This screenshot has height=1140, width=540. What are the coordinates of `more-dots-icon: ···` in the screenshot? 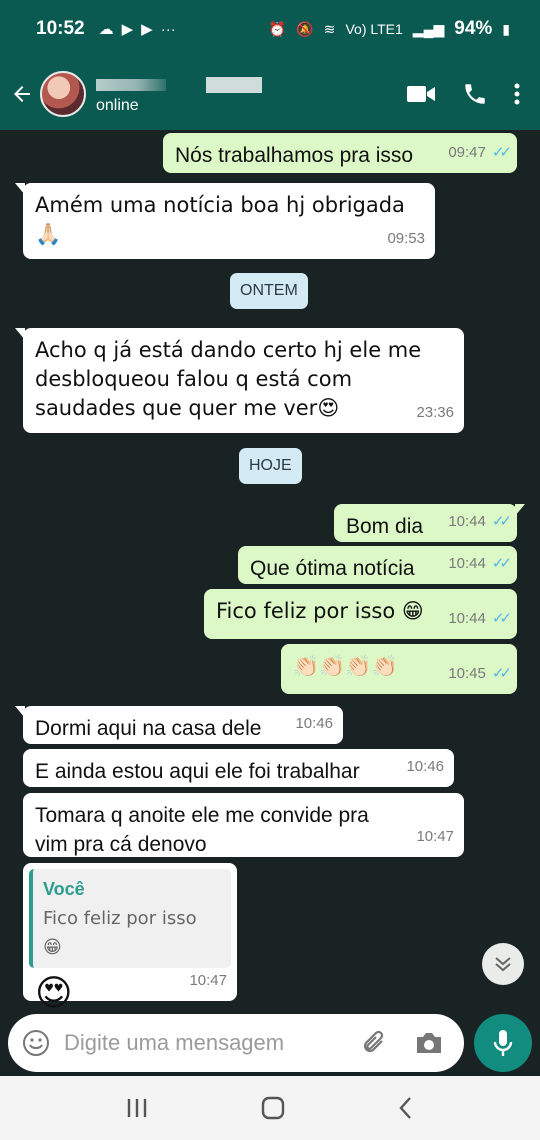 It's located at (168, 29).